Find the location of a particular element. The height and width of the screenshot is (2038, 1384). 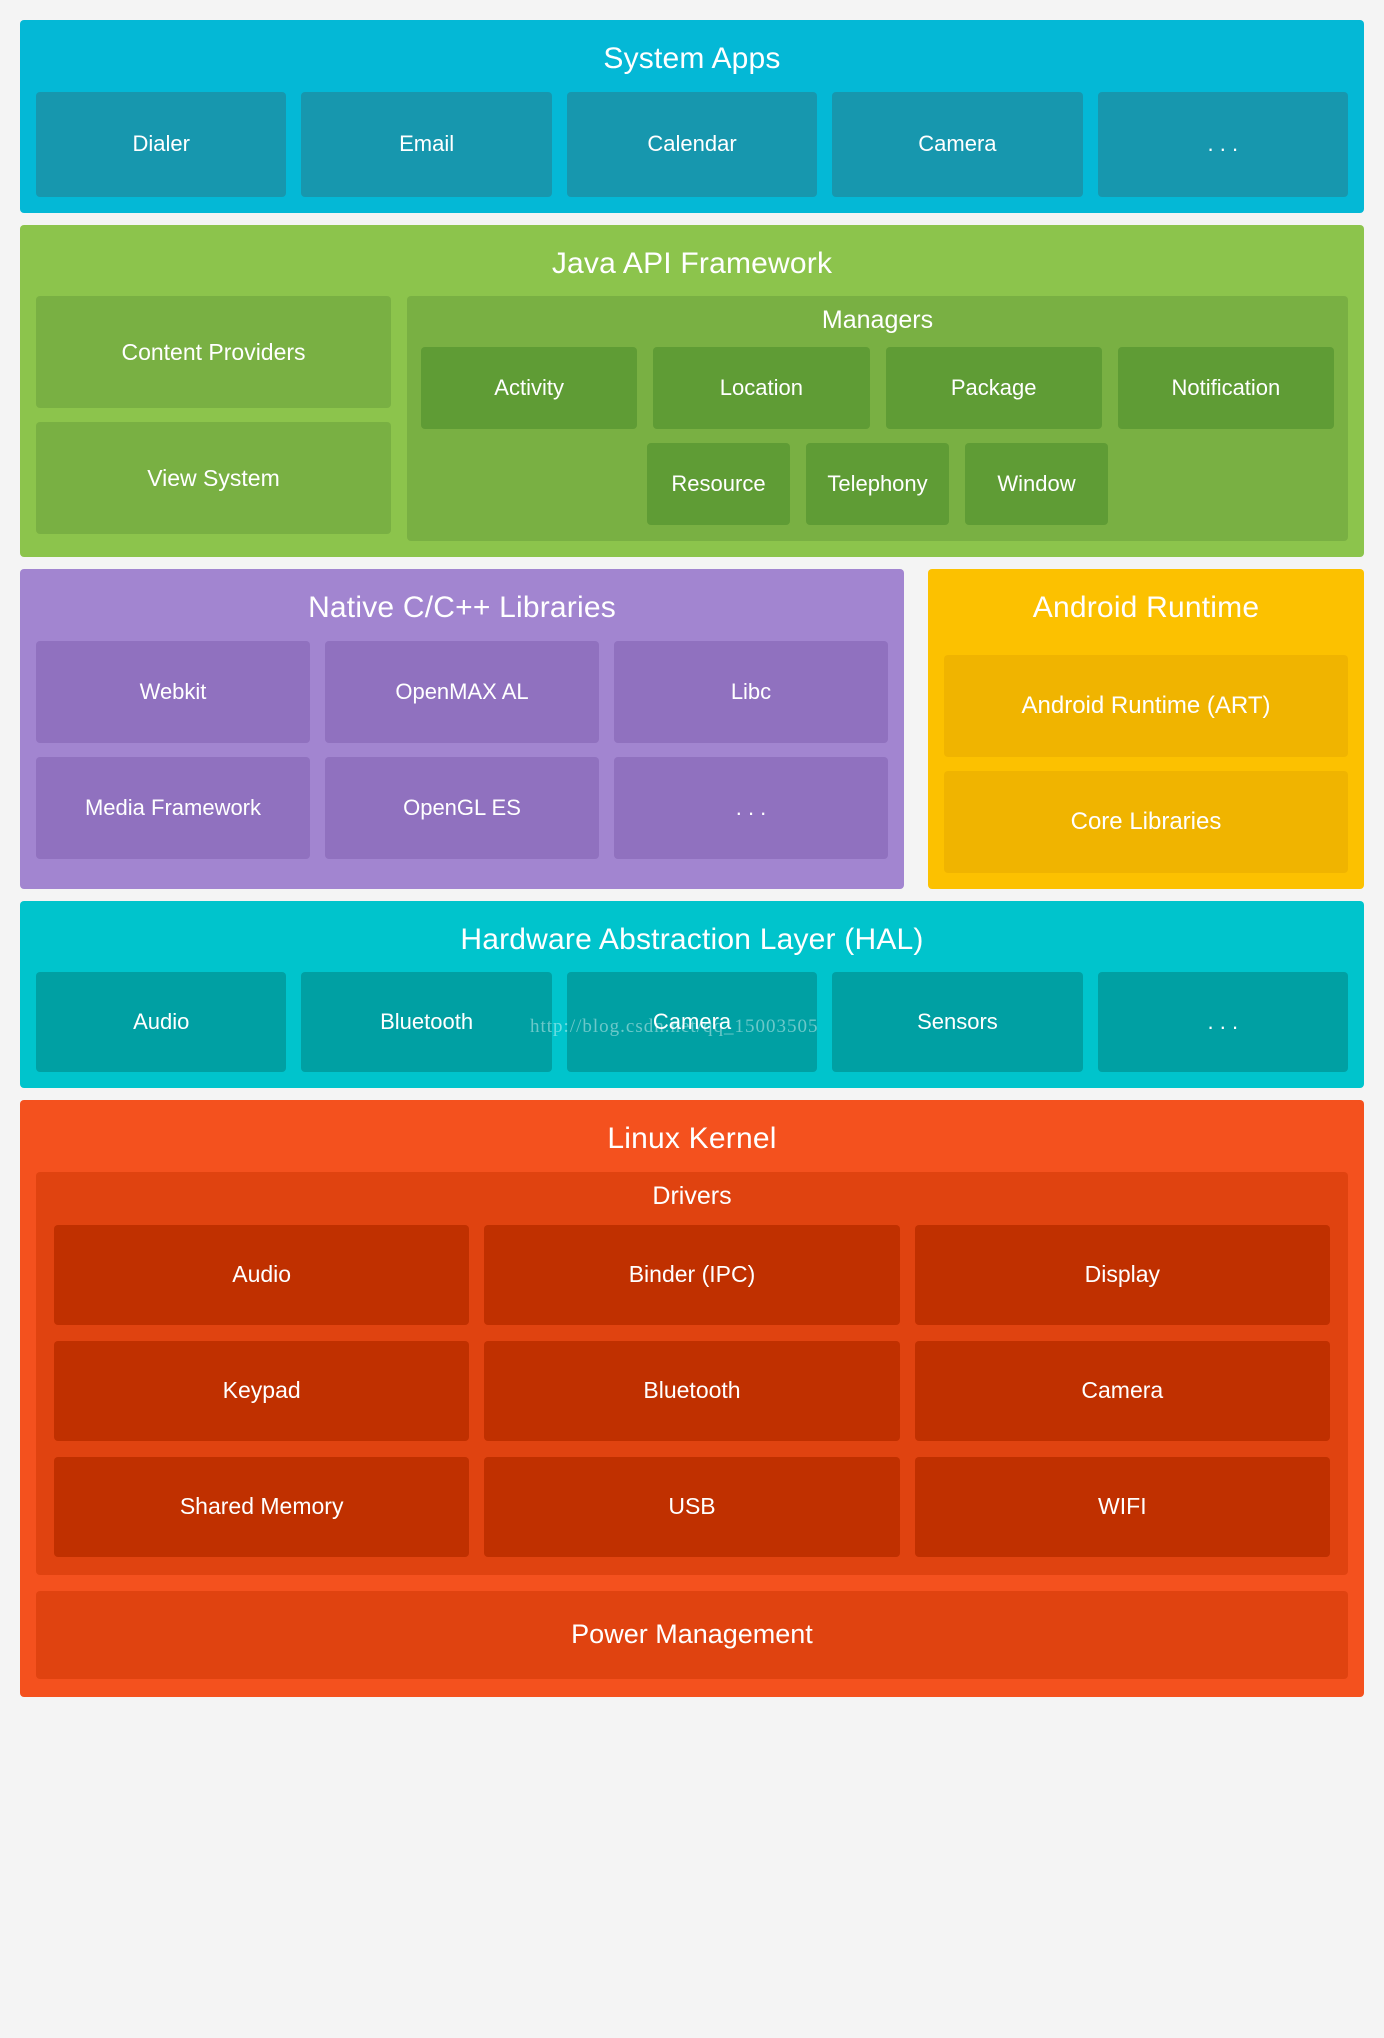

tile-driver-wifi: WIFI is located at coordinates (1122, 1506).